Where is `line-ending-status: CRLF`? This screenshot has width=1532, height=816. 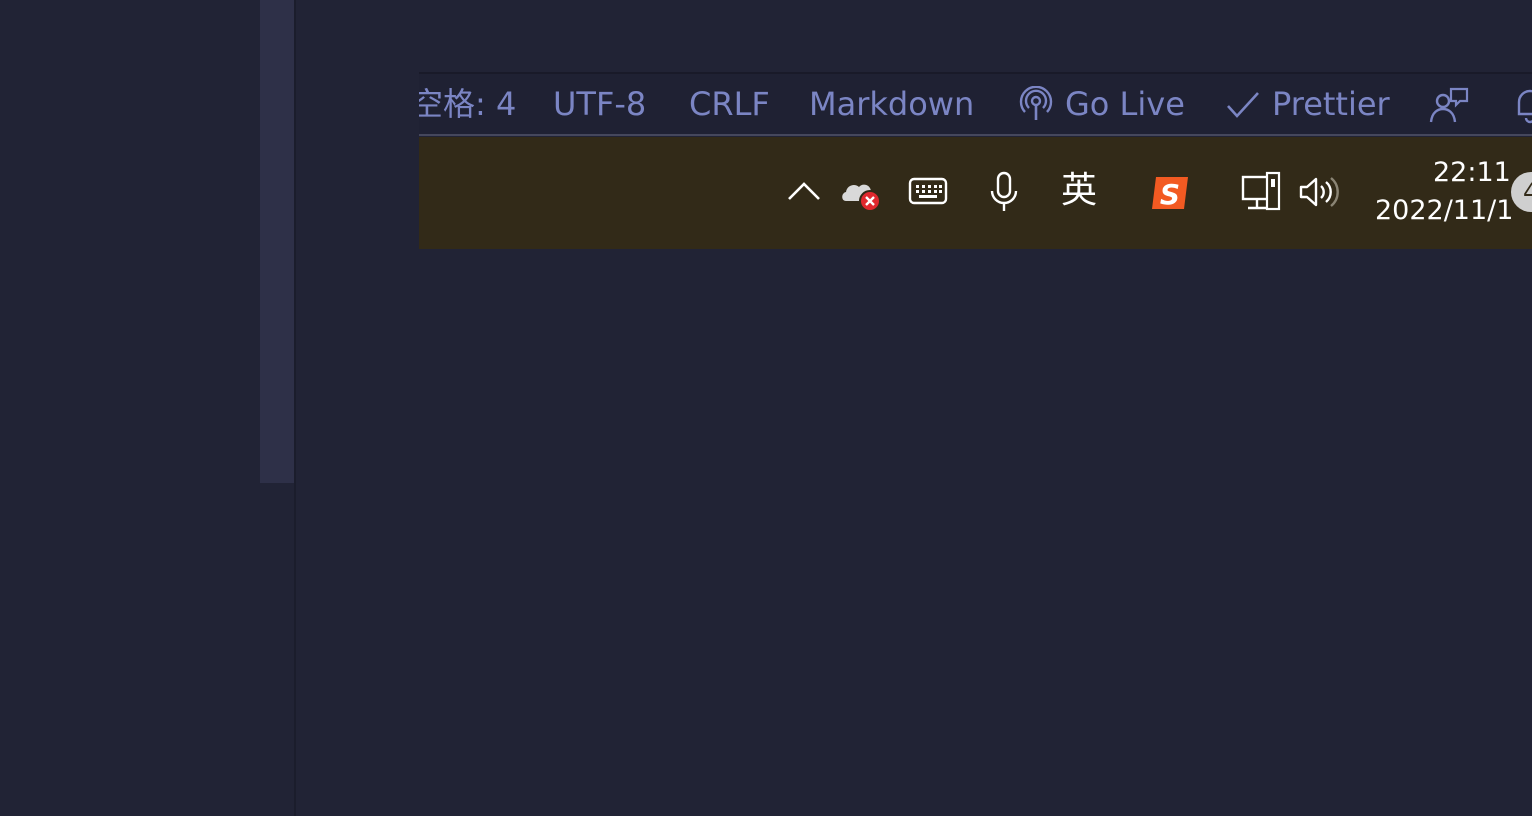
line-ending-status: CRLF is located at coordinates (729, 104).